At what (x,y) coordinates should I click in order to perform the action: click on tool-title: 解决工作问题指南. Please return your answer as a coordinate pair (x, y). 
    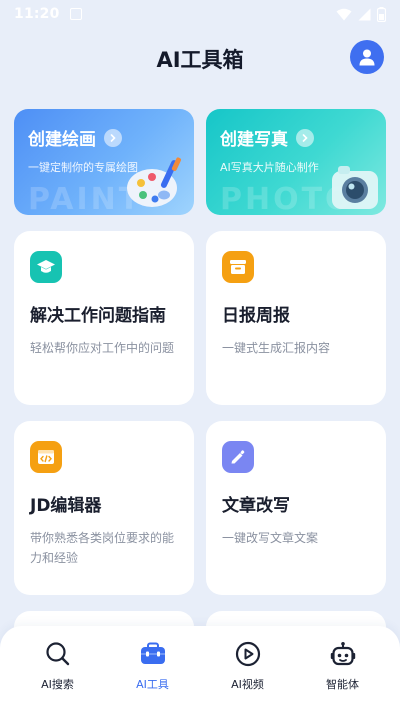
    Looking at the image, I should click on (98, 316).